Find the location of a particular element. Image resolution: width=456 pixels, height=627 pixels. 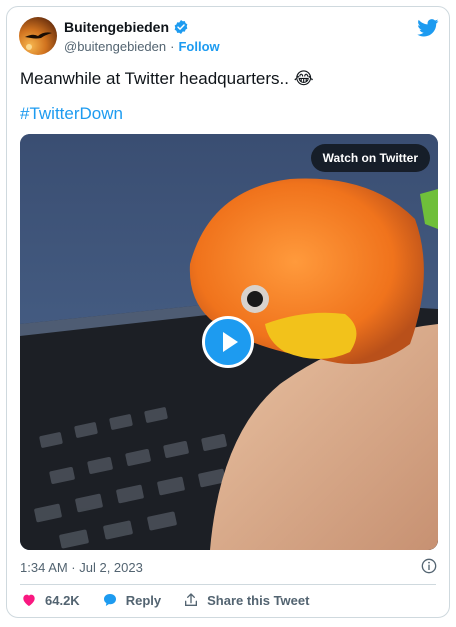

follow-link: Follow is located at coordinates (198, 46).